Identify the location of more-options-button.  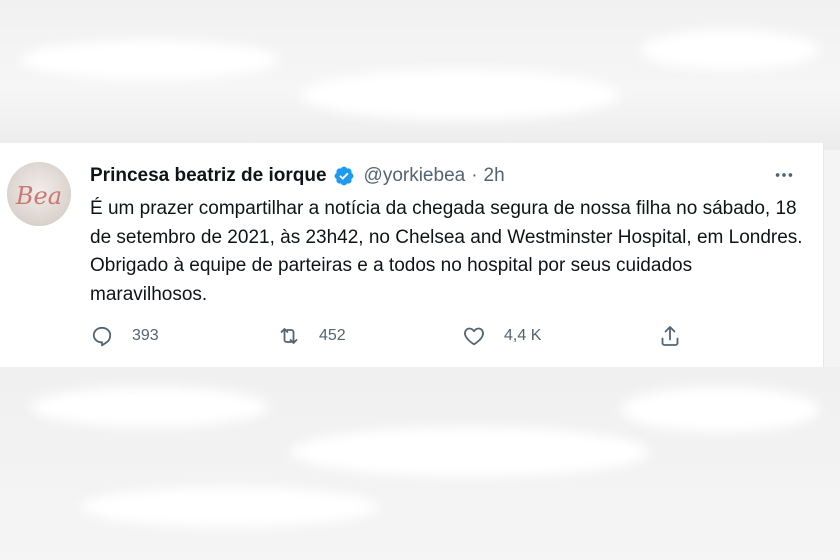
(784, 175).